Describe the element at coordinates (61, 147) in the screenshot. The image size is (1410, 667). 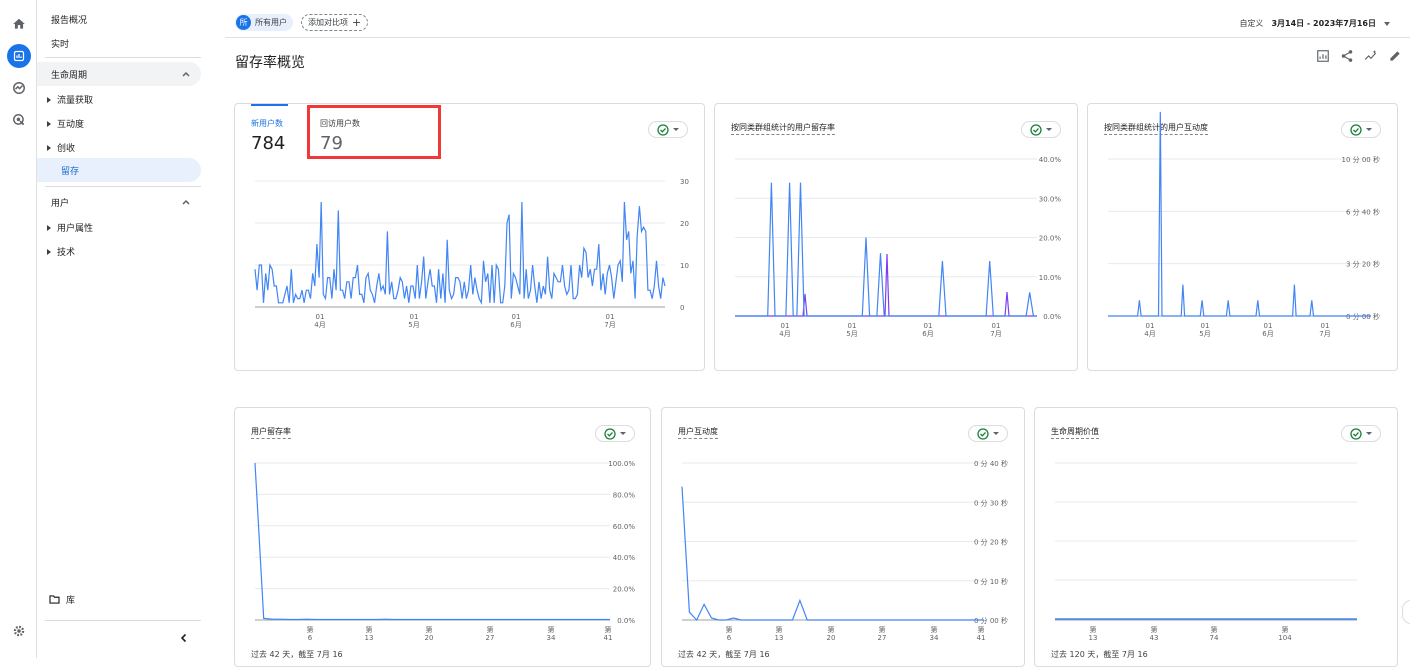
I see `sidebar-item-monetization: 创收` at that location.